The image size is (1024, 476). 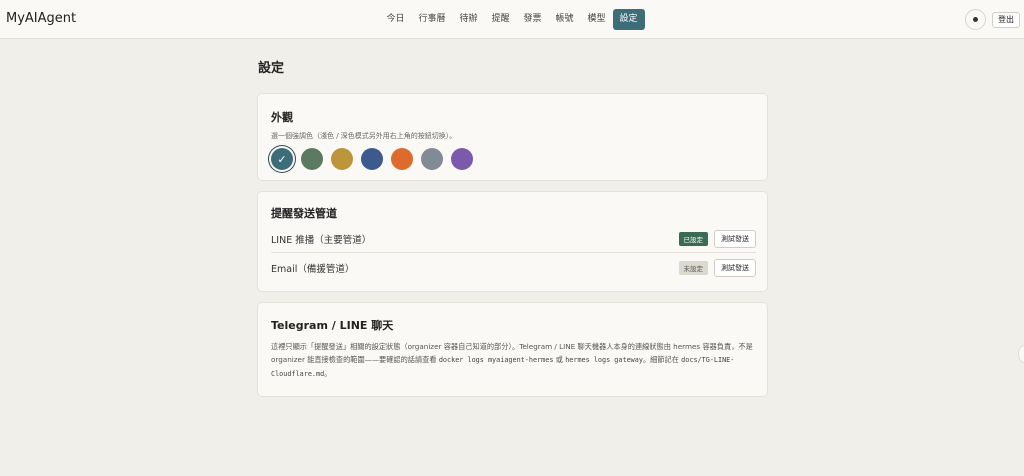 I want to click on status-badge: 已設定, so click(x=693, y=238).